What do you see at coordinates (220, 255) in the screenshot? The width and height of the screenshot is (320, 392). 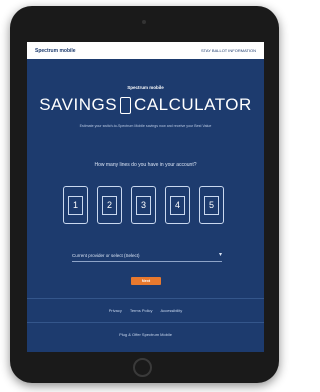 I see `chevron-down-icon: ▾` at bounding box center [220, 255].